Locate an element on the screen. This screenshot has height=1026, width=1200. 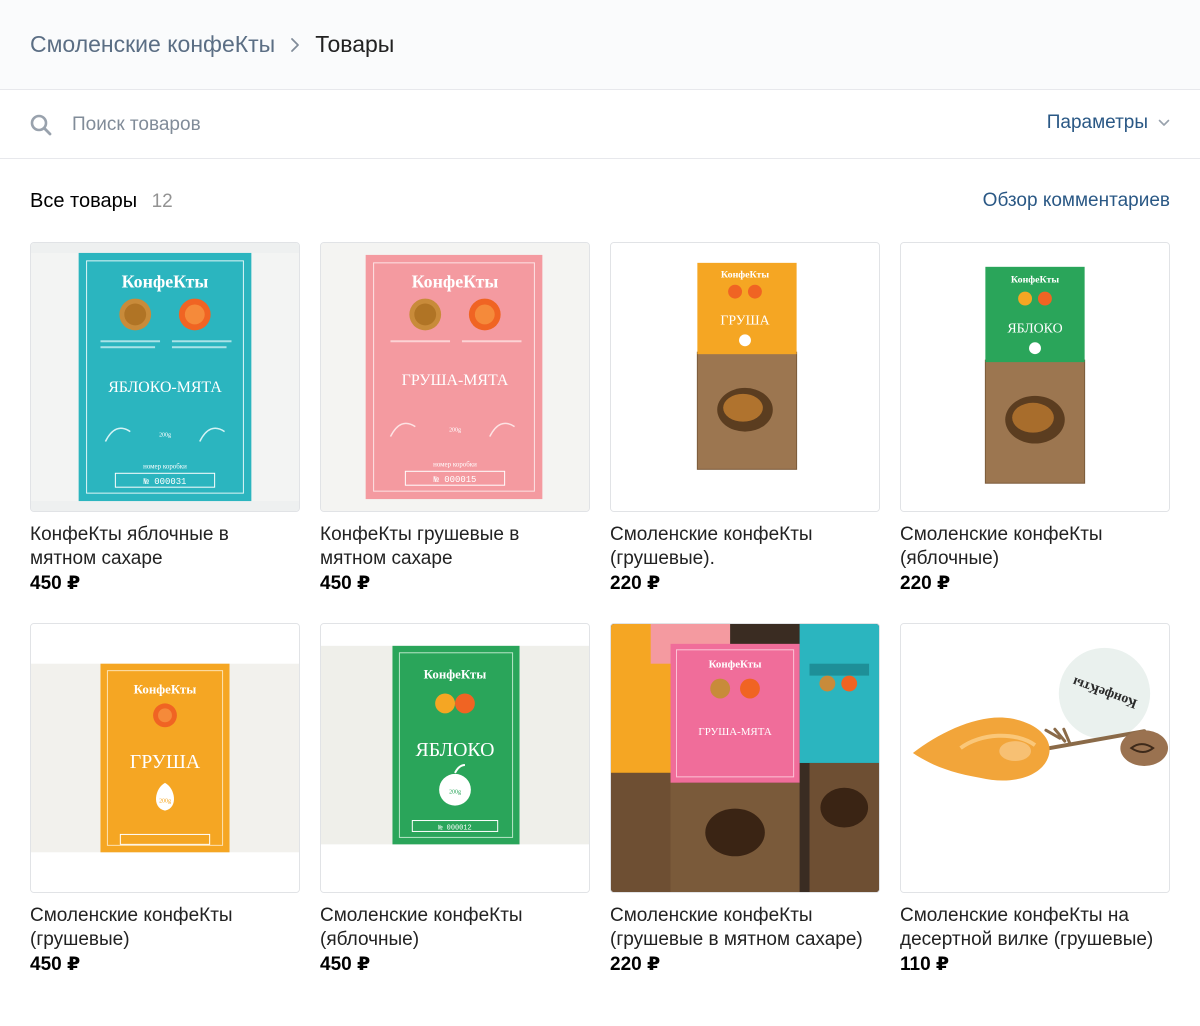
orange-bag-image: КонфеКты ГРУША is located at coordinates (745, 377).